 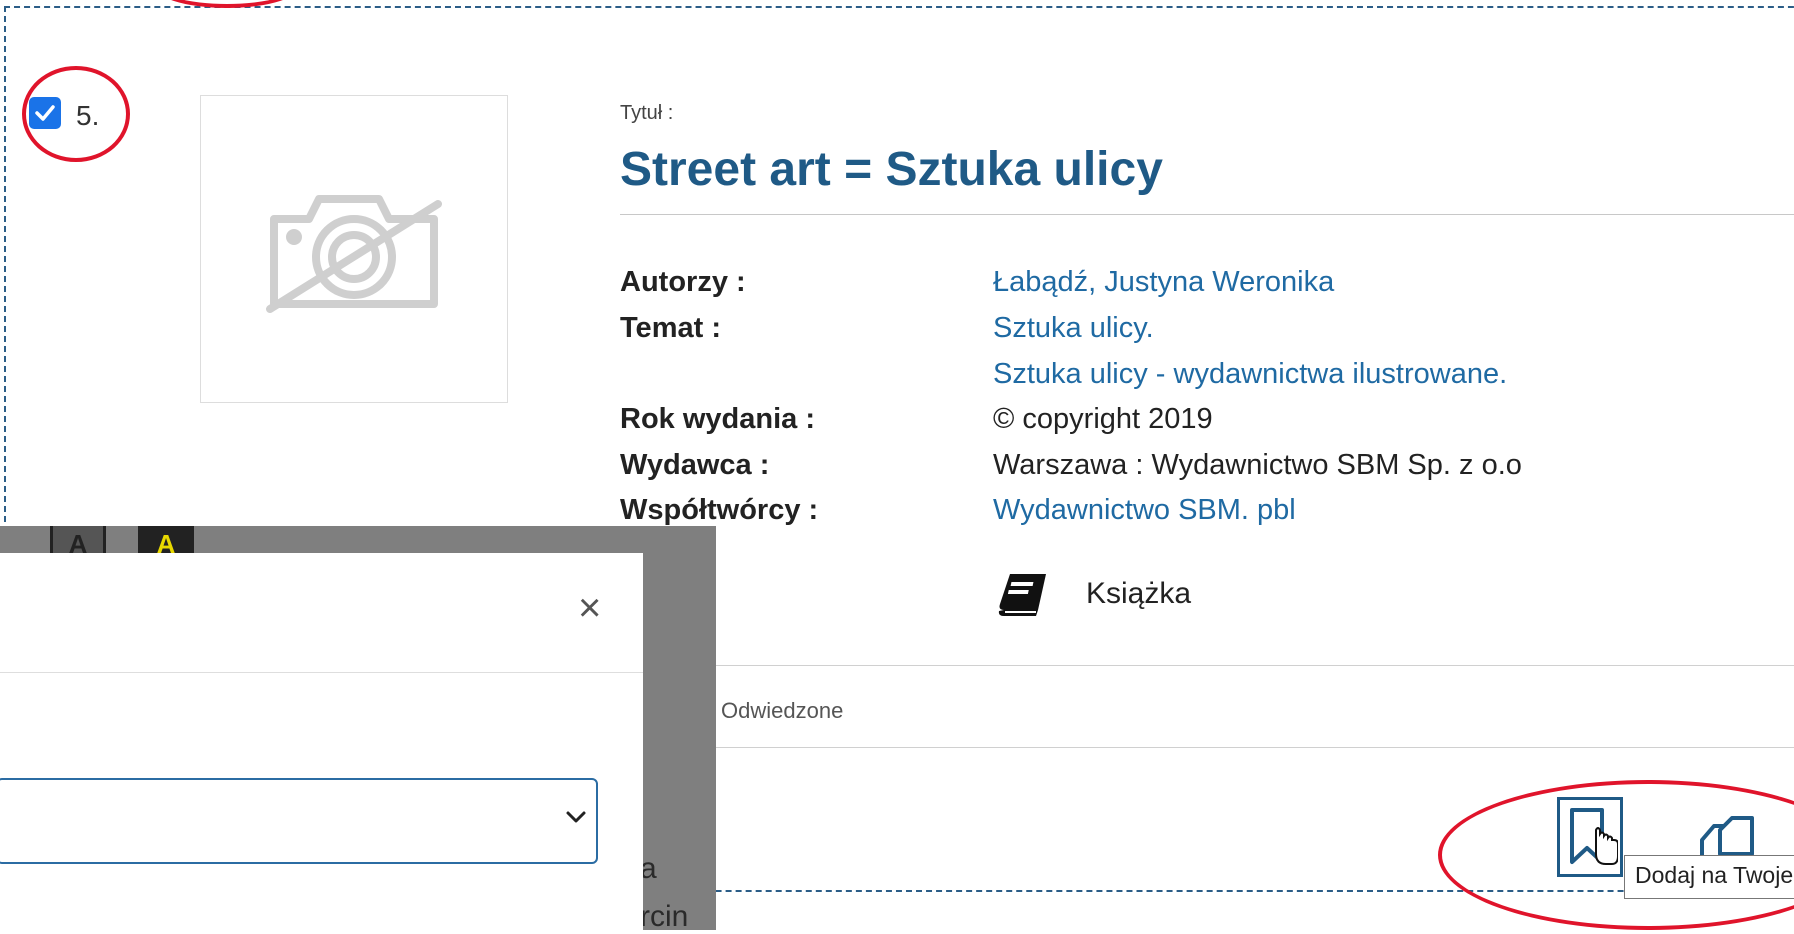 I want to click on subject-link-2: Sztuka ulicy - wydawnictwa ilustrowane., so click(x=1250, y=374).